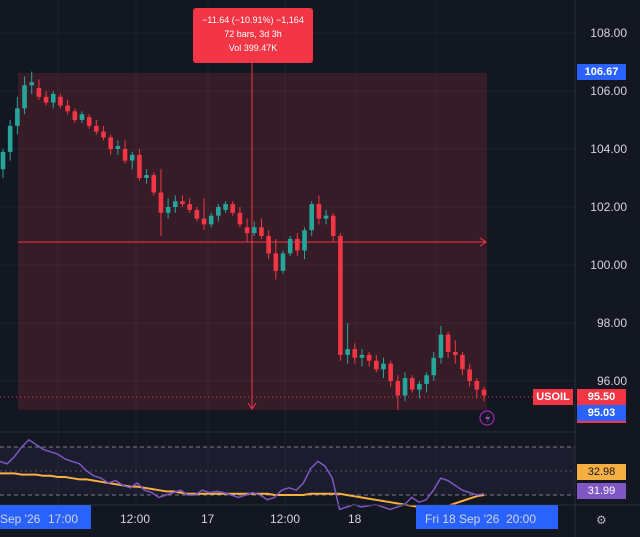 This screenshot has height=537, width=640. What do you see at coordinates (611, 323) in the screenshot?
I see `price-tick: 98.00` at bounding box center [611, 323].